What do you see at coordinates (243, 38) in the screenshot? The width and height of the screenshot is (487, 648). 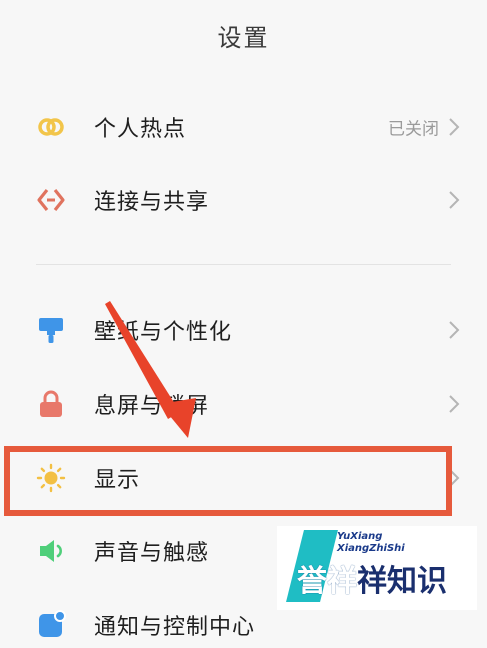 I see `page-title: 设置` at bounding box center [243, 38].